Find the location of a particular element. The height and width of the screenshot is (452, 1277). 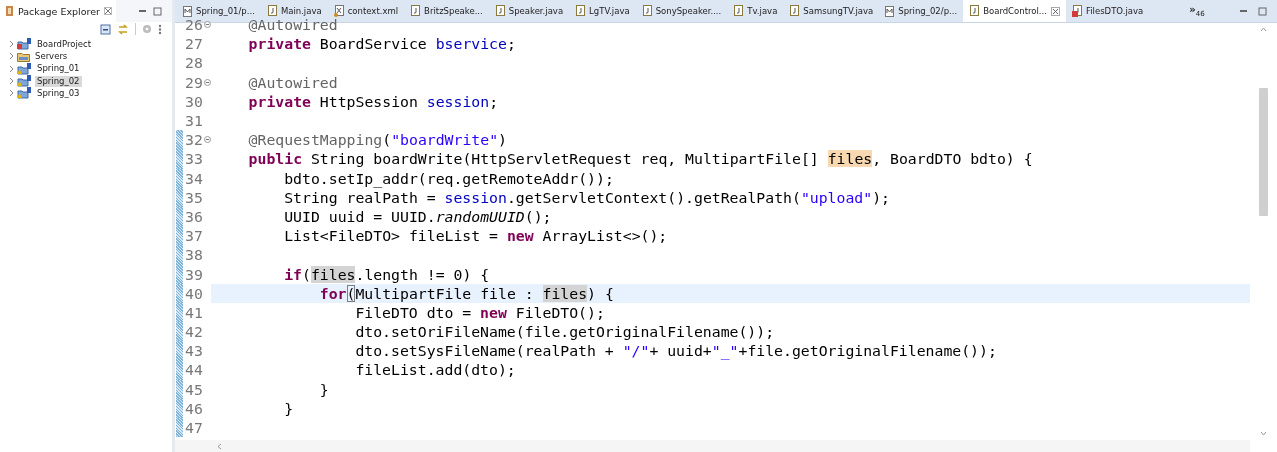

line-number: 28 is located at coordinates (194, 63).